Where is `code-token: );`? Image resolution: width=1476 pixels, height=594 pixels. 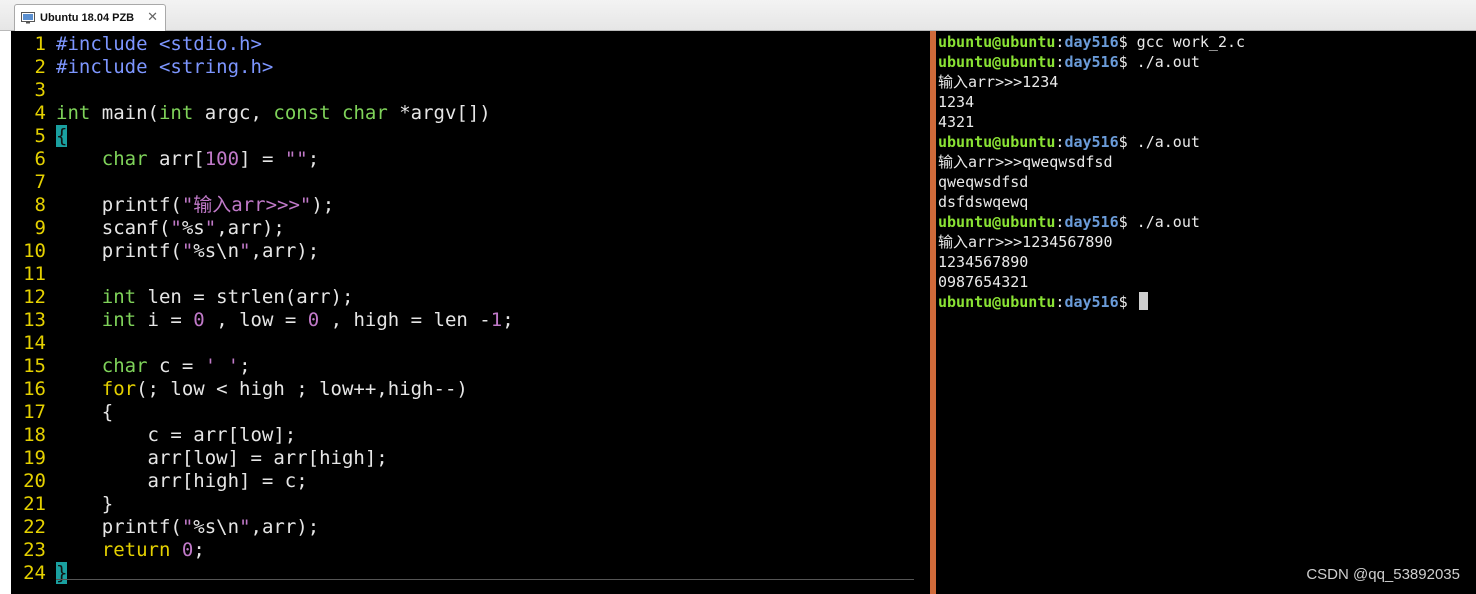 code-token: ); is located at coordinates (323, 205).